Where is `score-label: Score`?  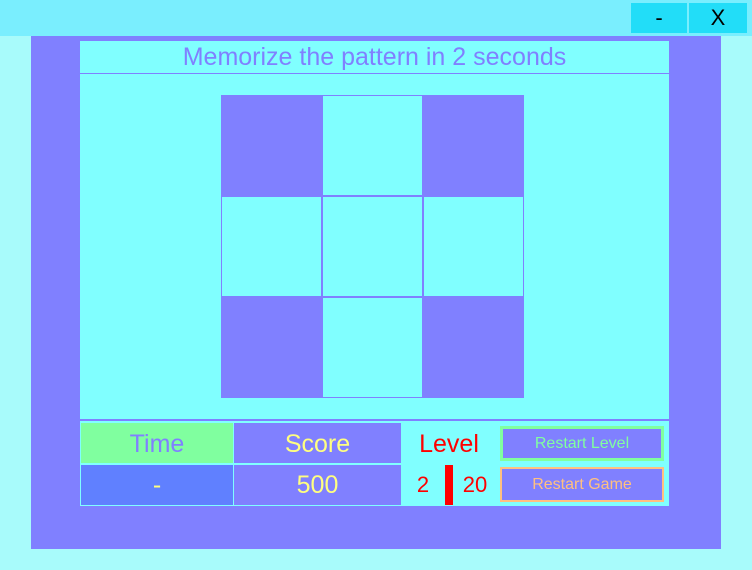 score-label: Score is located at coordinates (317, 443).